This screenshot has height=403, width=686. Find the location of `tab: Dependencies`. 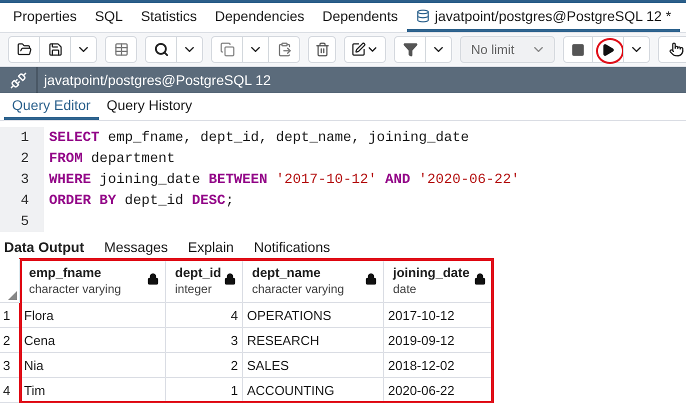

tab: Dependencies is located at coordinates (260, 17).